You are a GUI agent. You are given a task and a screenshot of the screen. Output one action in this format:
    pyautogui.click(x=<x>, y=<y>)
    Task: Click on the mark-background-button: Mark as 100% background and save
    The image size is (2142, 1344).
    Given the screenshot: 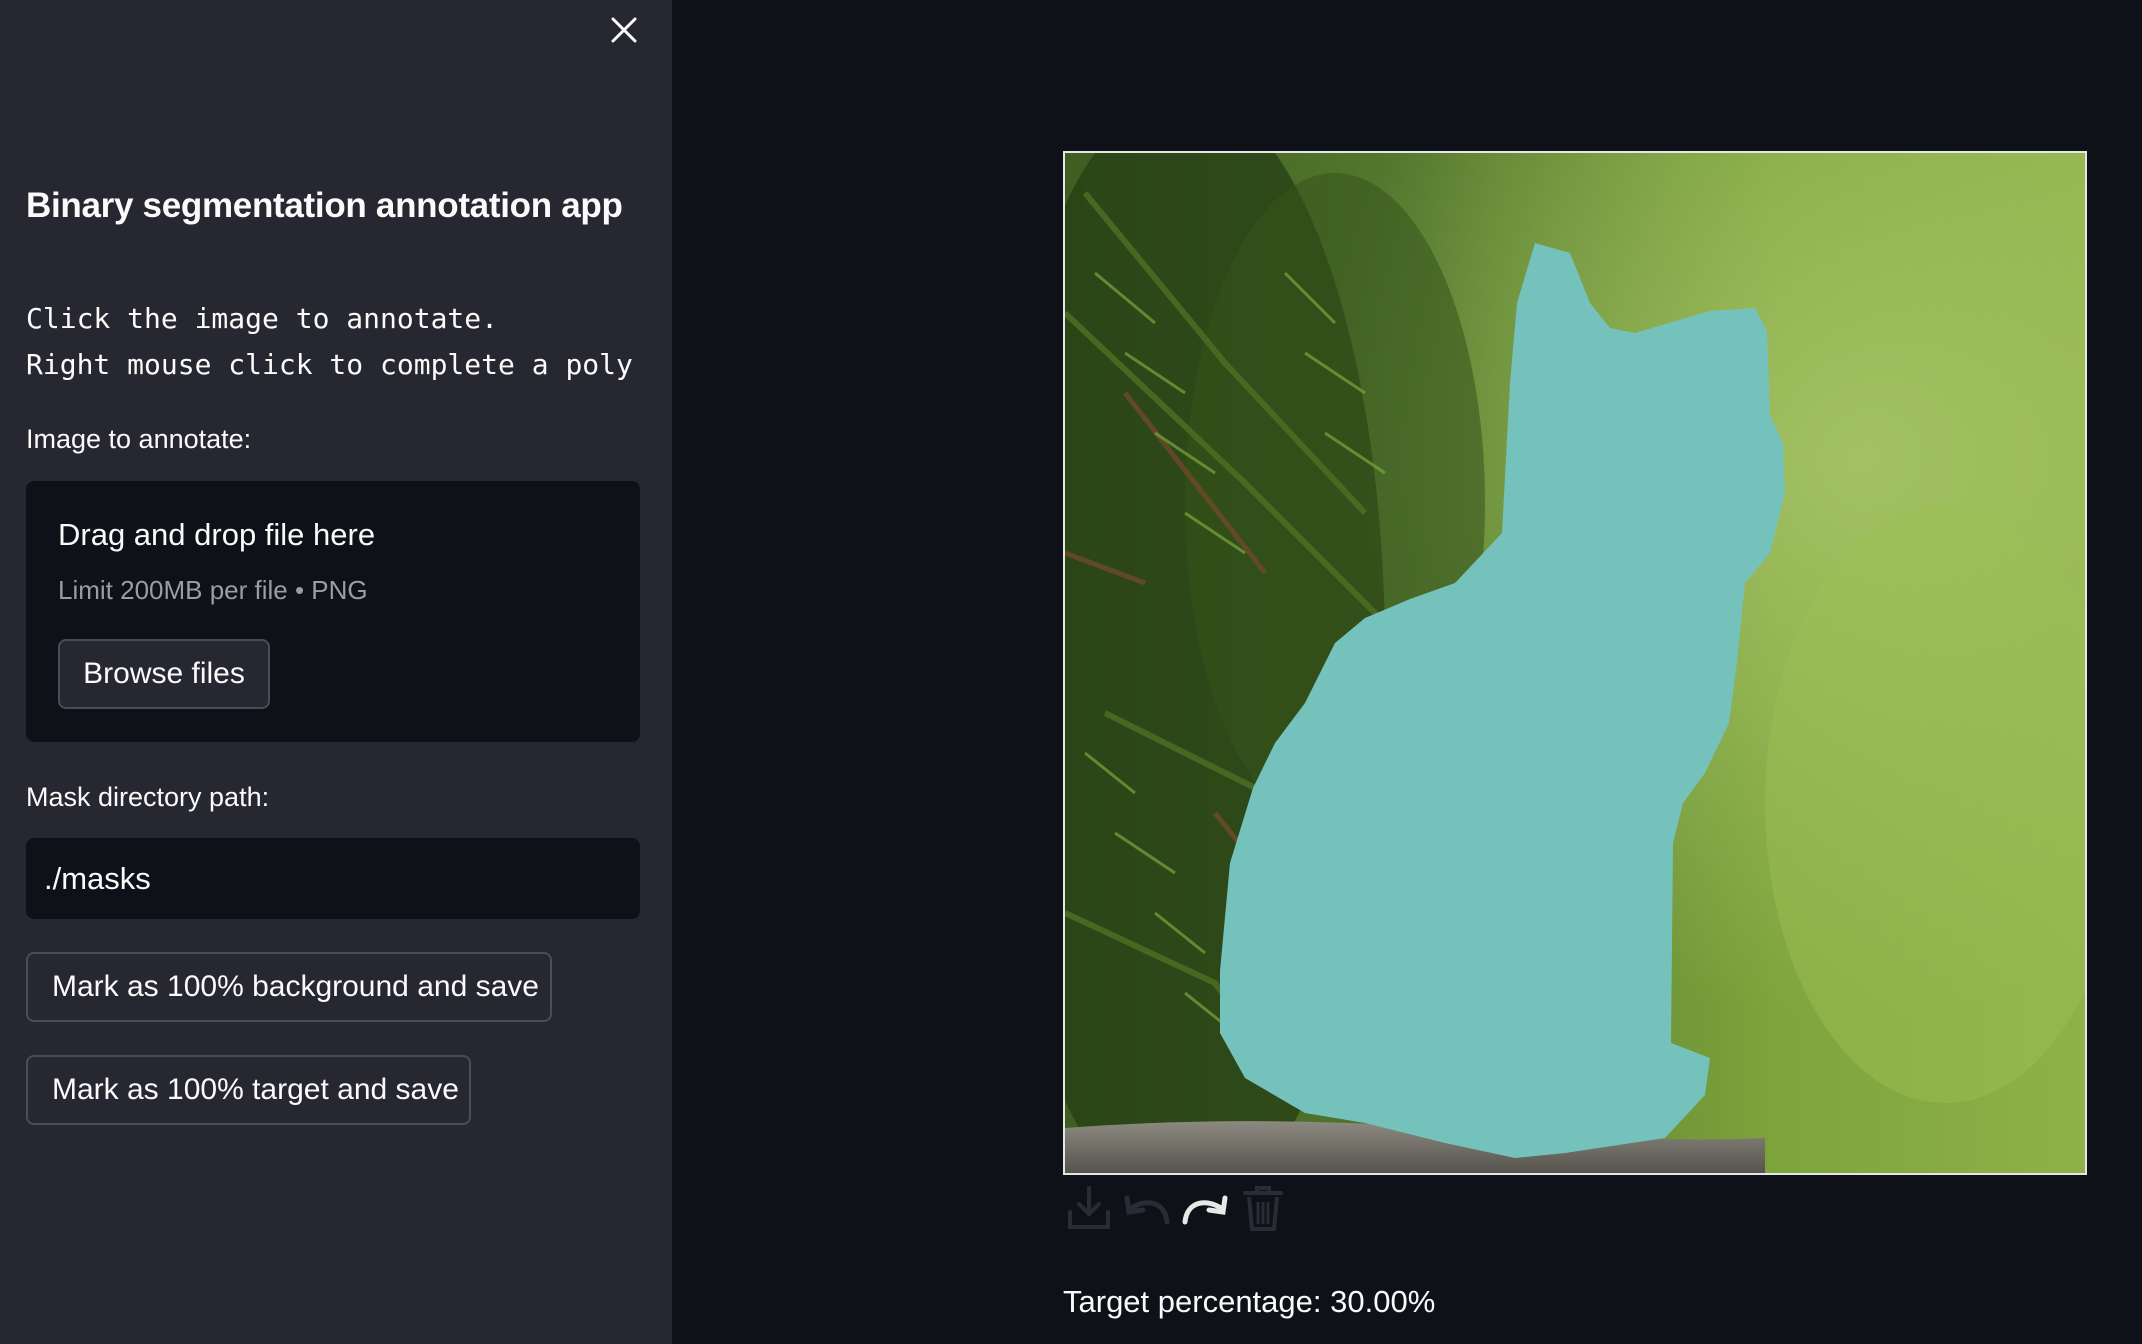 What is the action you would take?
    pyautogui.click(x=289, y=987)
    